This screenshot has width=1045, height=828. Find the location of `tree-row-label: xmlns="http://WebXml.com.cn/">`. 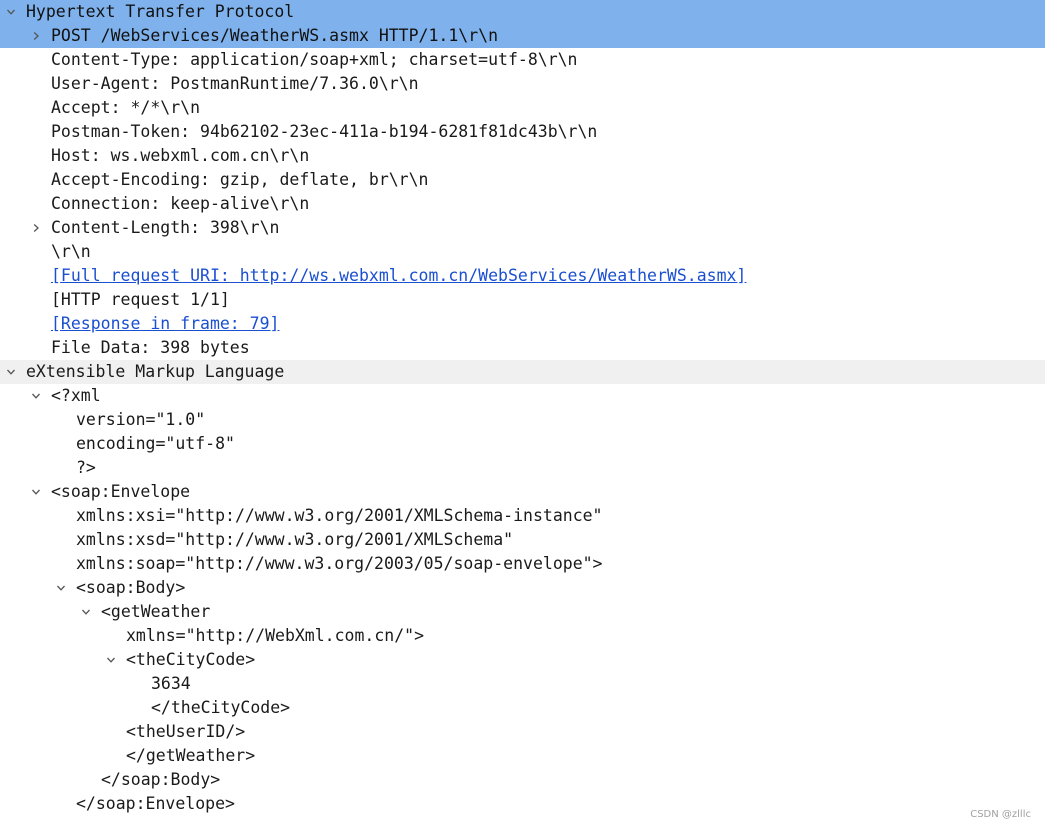

tree-row-label: xmlns="http://WebXml.com.cn/"> is located at coordinates (275, 635).